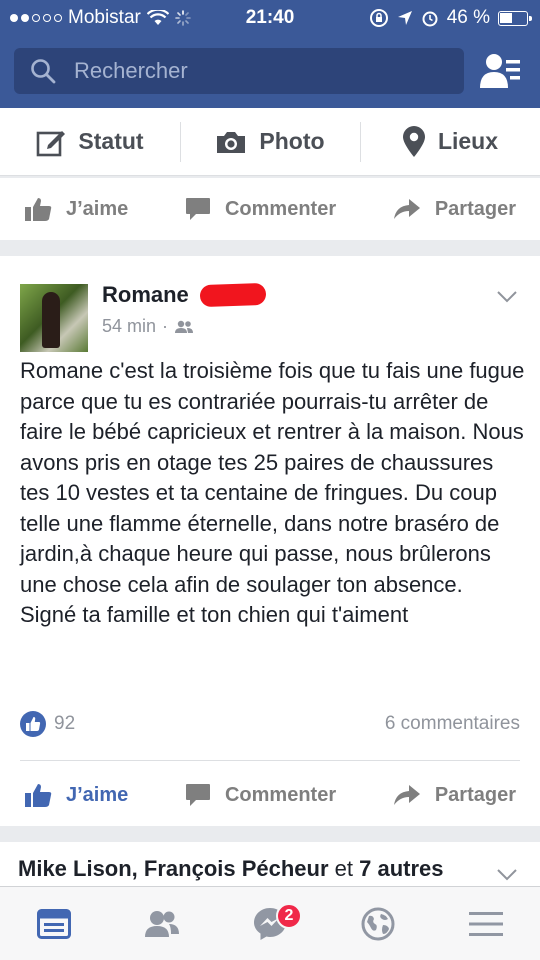  I want to click on places-button: Lieux, so click(450, 141).